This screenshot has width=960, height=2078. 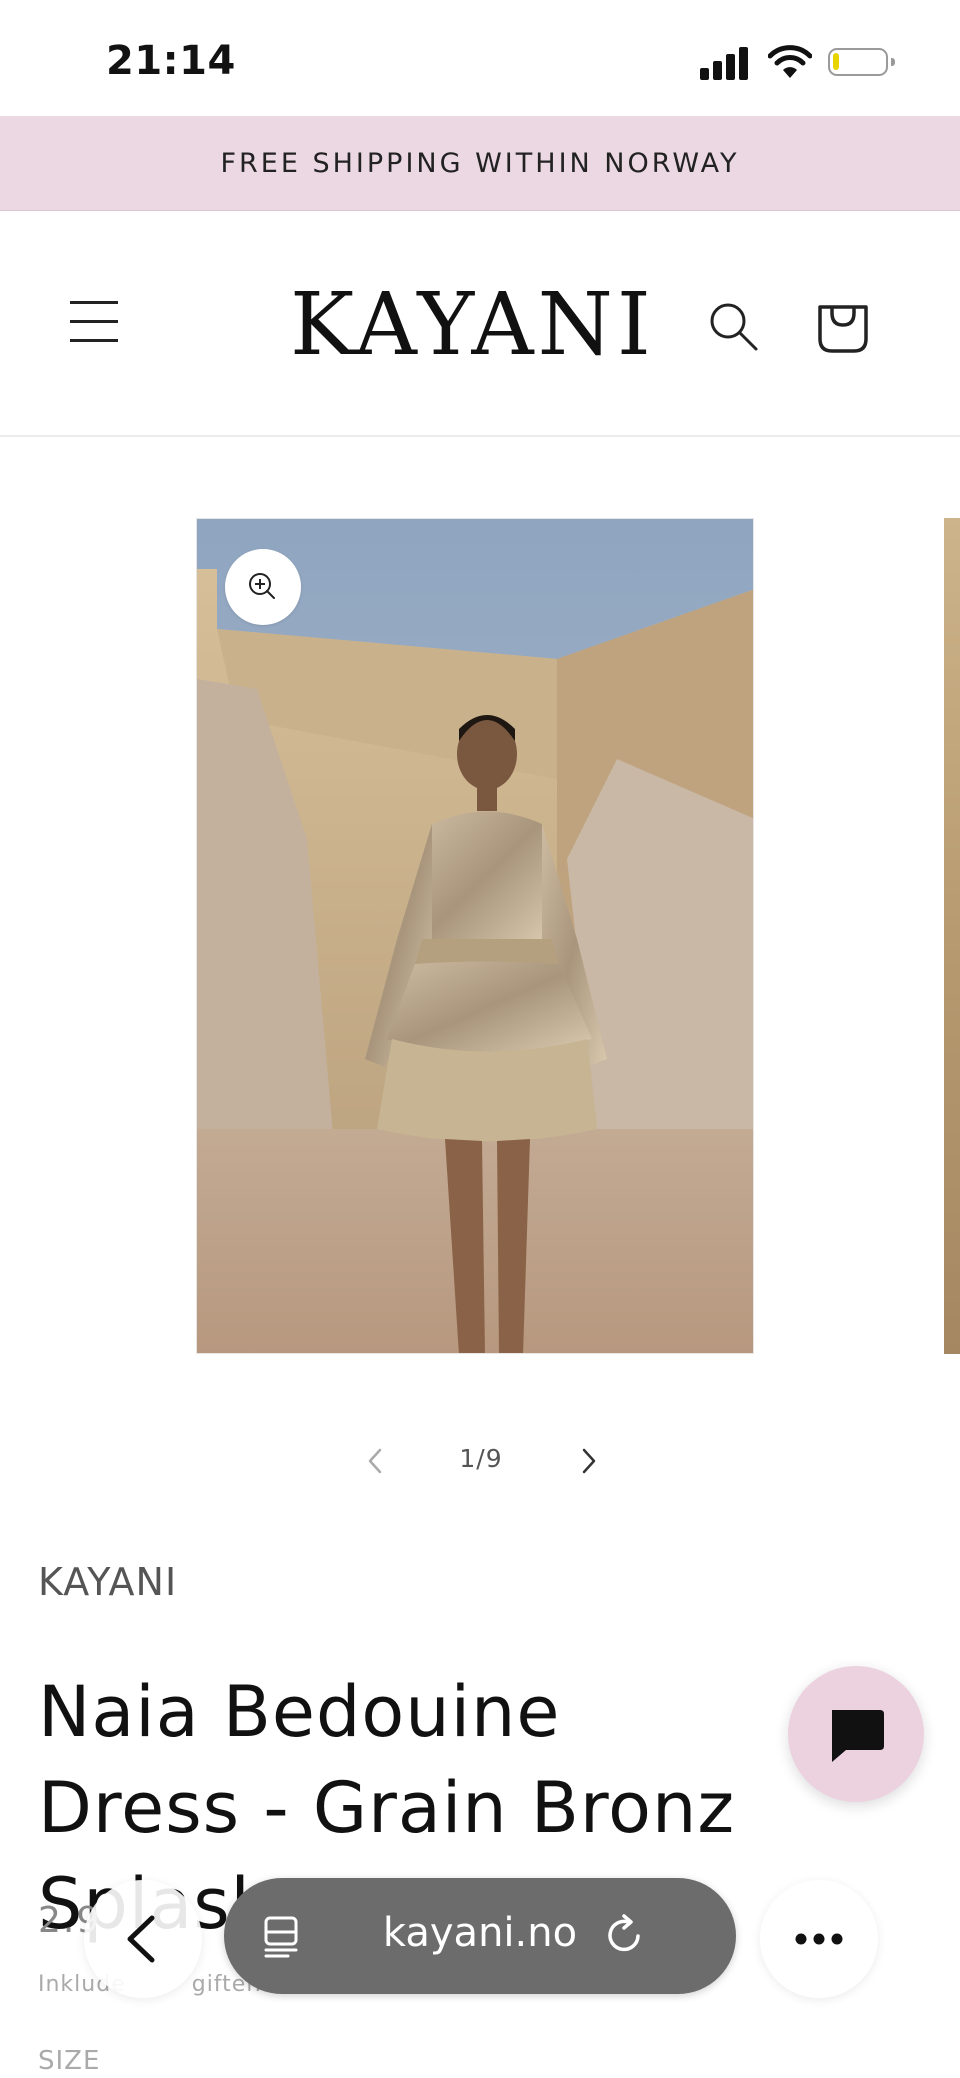 What do you see at coordinates (625, 1935) in the screenshot?
I see `reload-icon` at bounding box center [625, 1935].